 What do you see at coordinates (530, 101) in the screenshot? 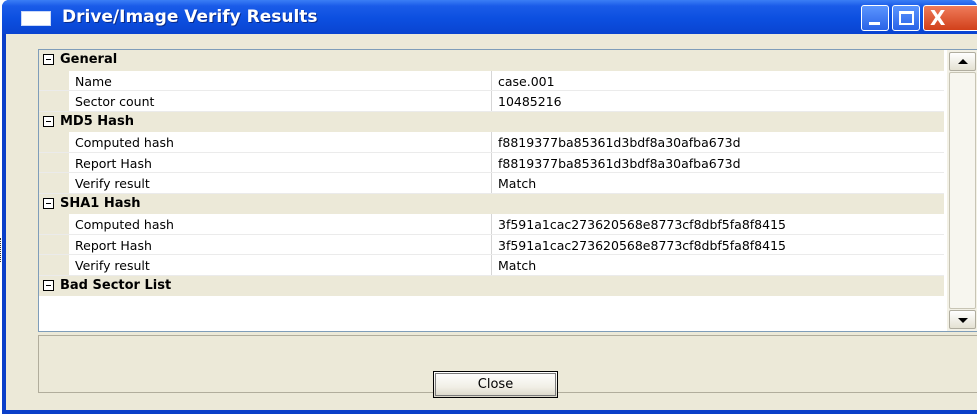
I see `property-value: 10485216` at bounding box center [530, 101].